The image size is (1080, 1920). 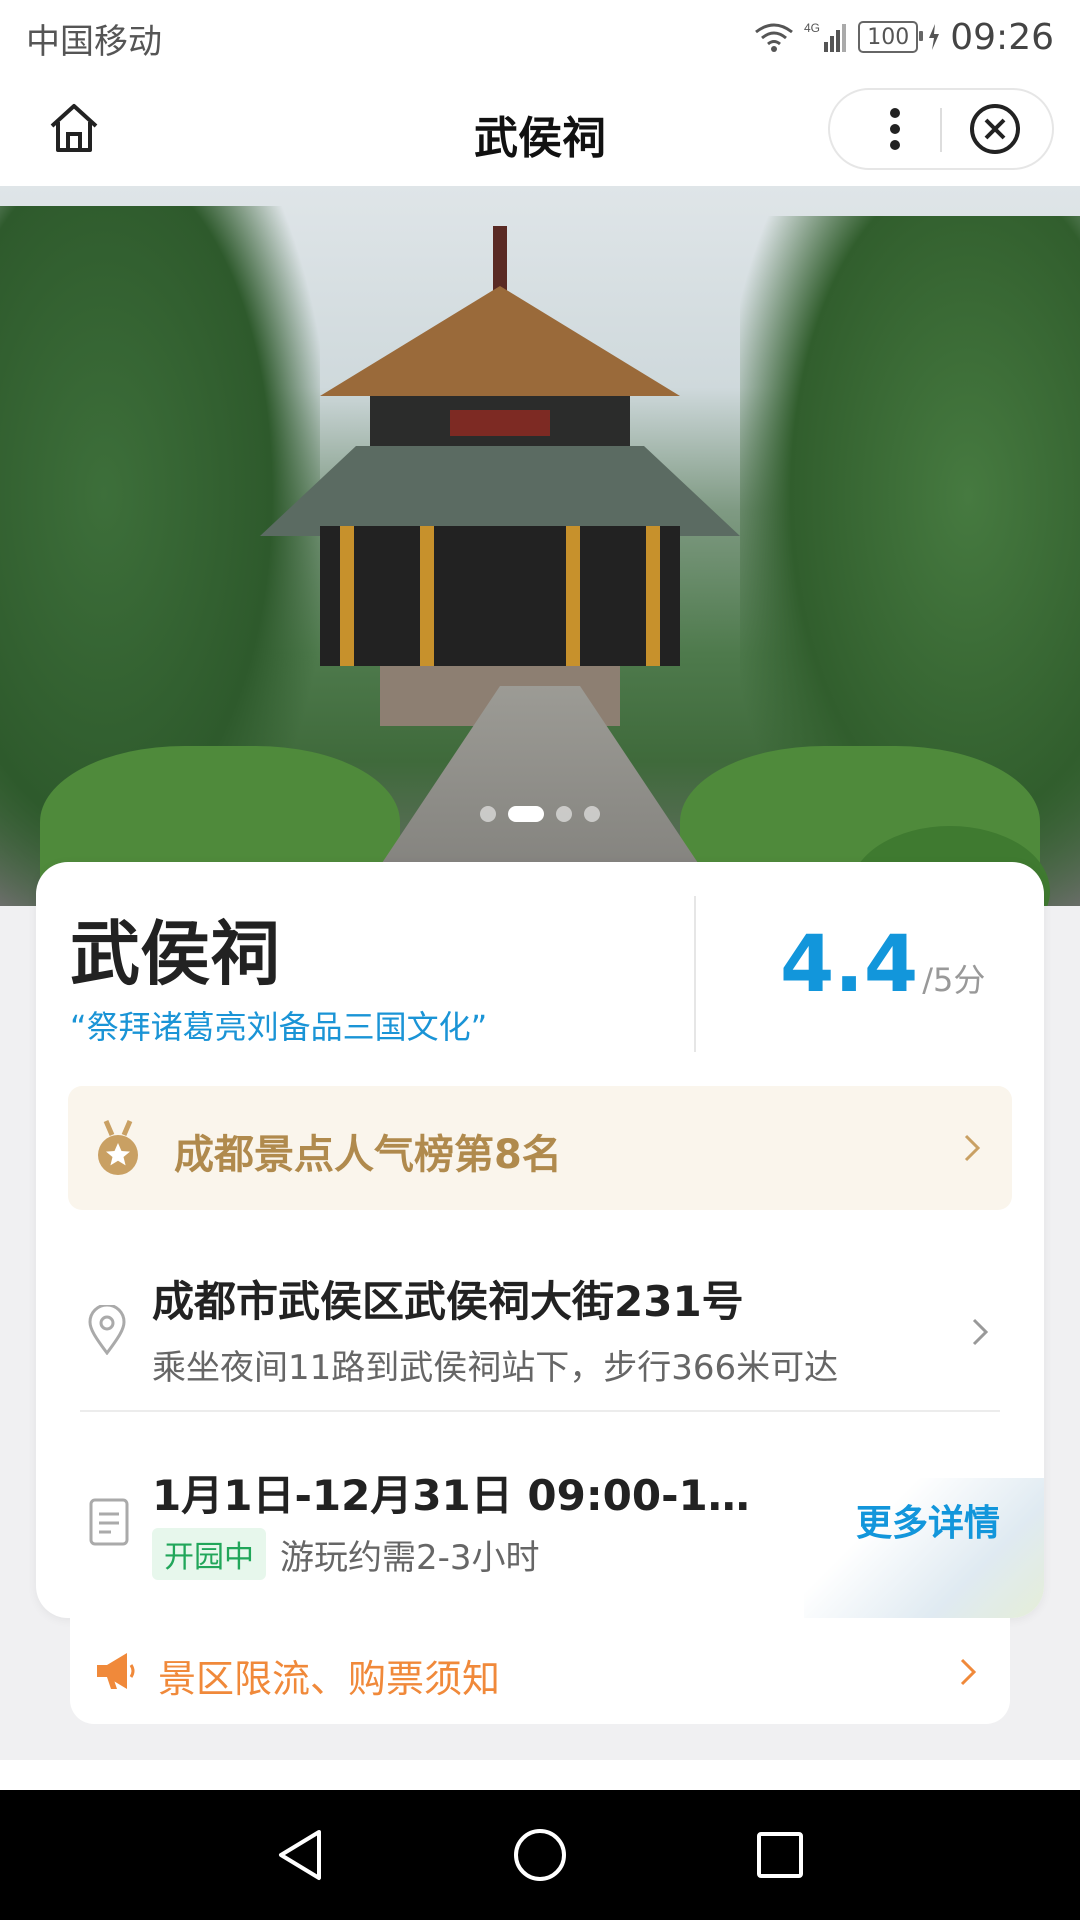 I want to click on network-type: 4G, so click(x=812, y=28).